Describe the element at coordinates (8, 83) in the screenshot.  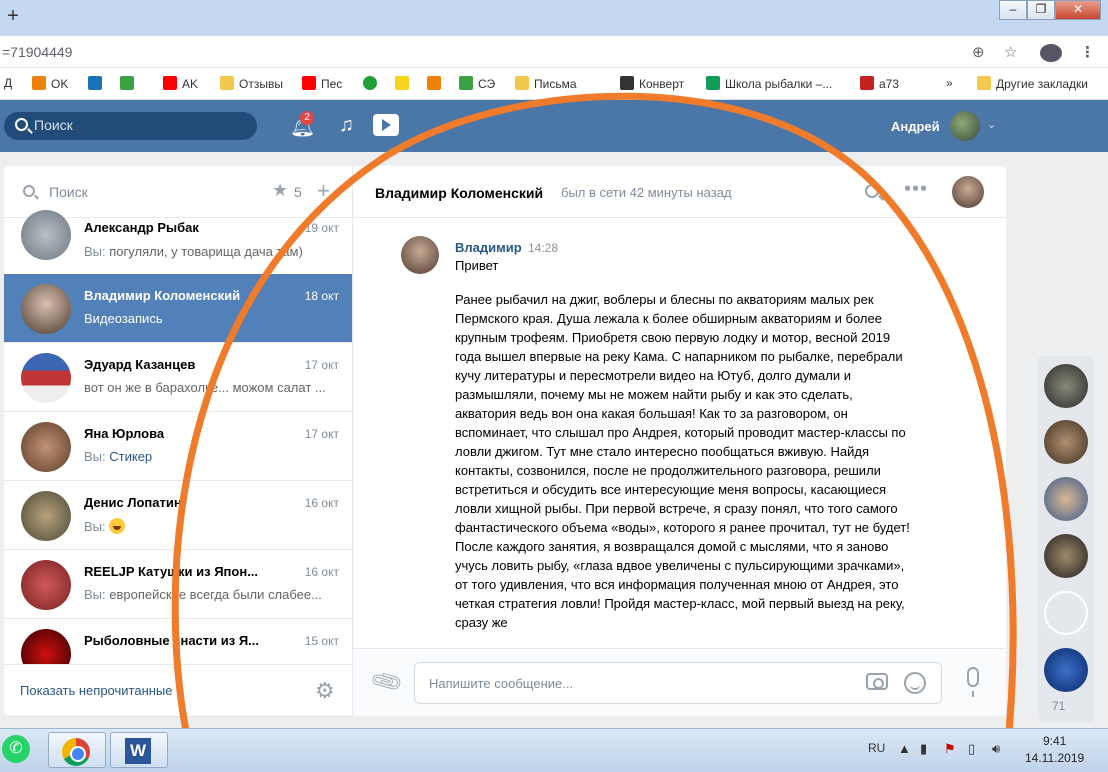
I see `bookmark-item: Д` at that location.